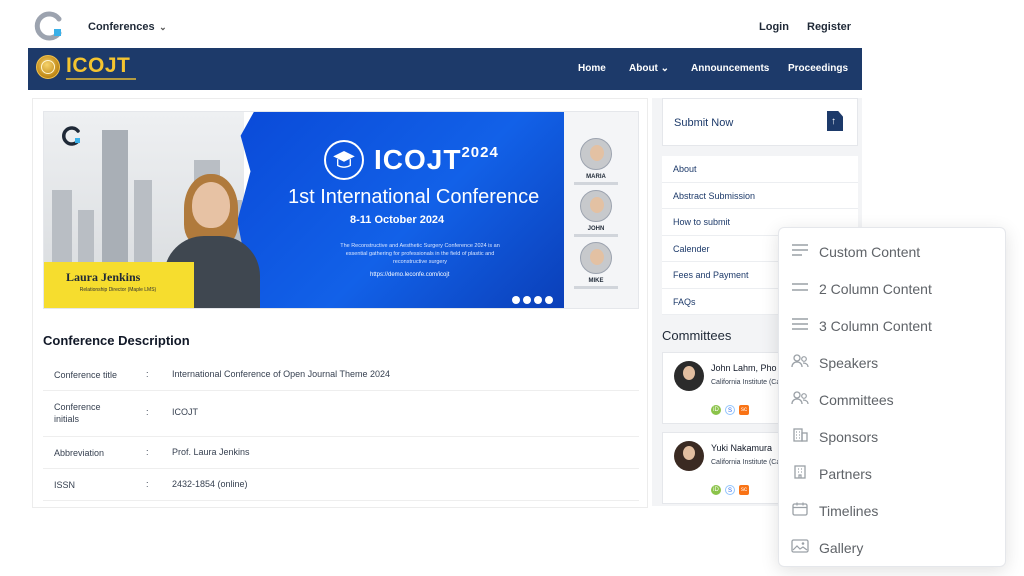 This screenshot has width=1024, height=576. I want to click on nav-announcements: Announcements, so click(730, 68).